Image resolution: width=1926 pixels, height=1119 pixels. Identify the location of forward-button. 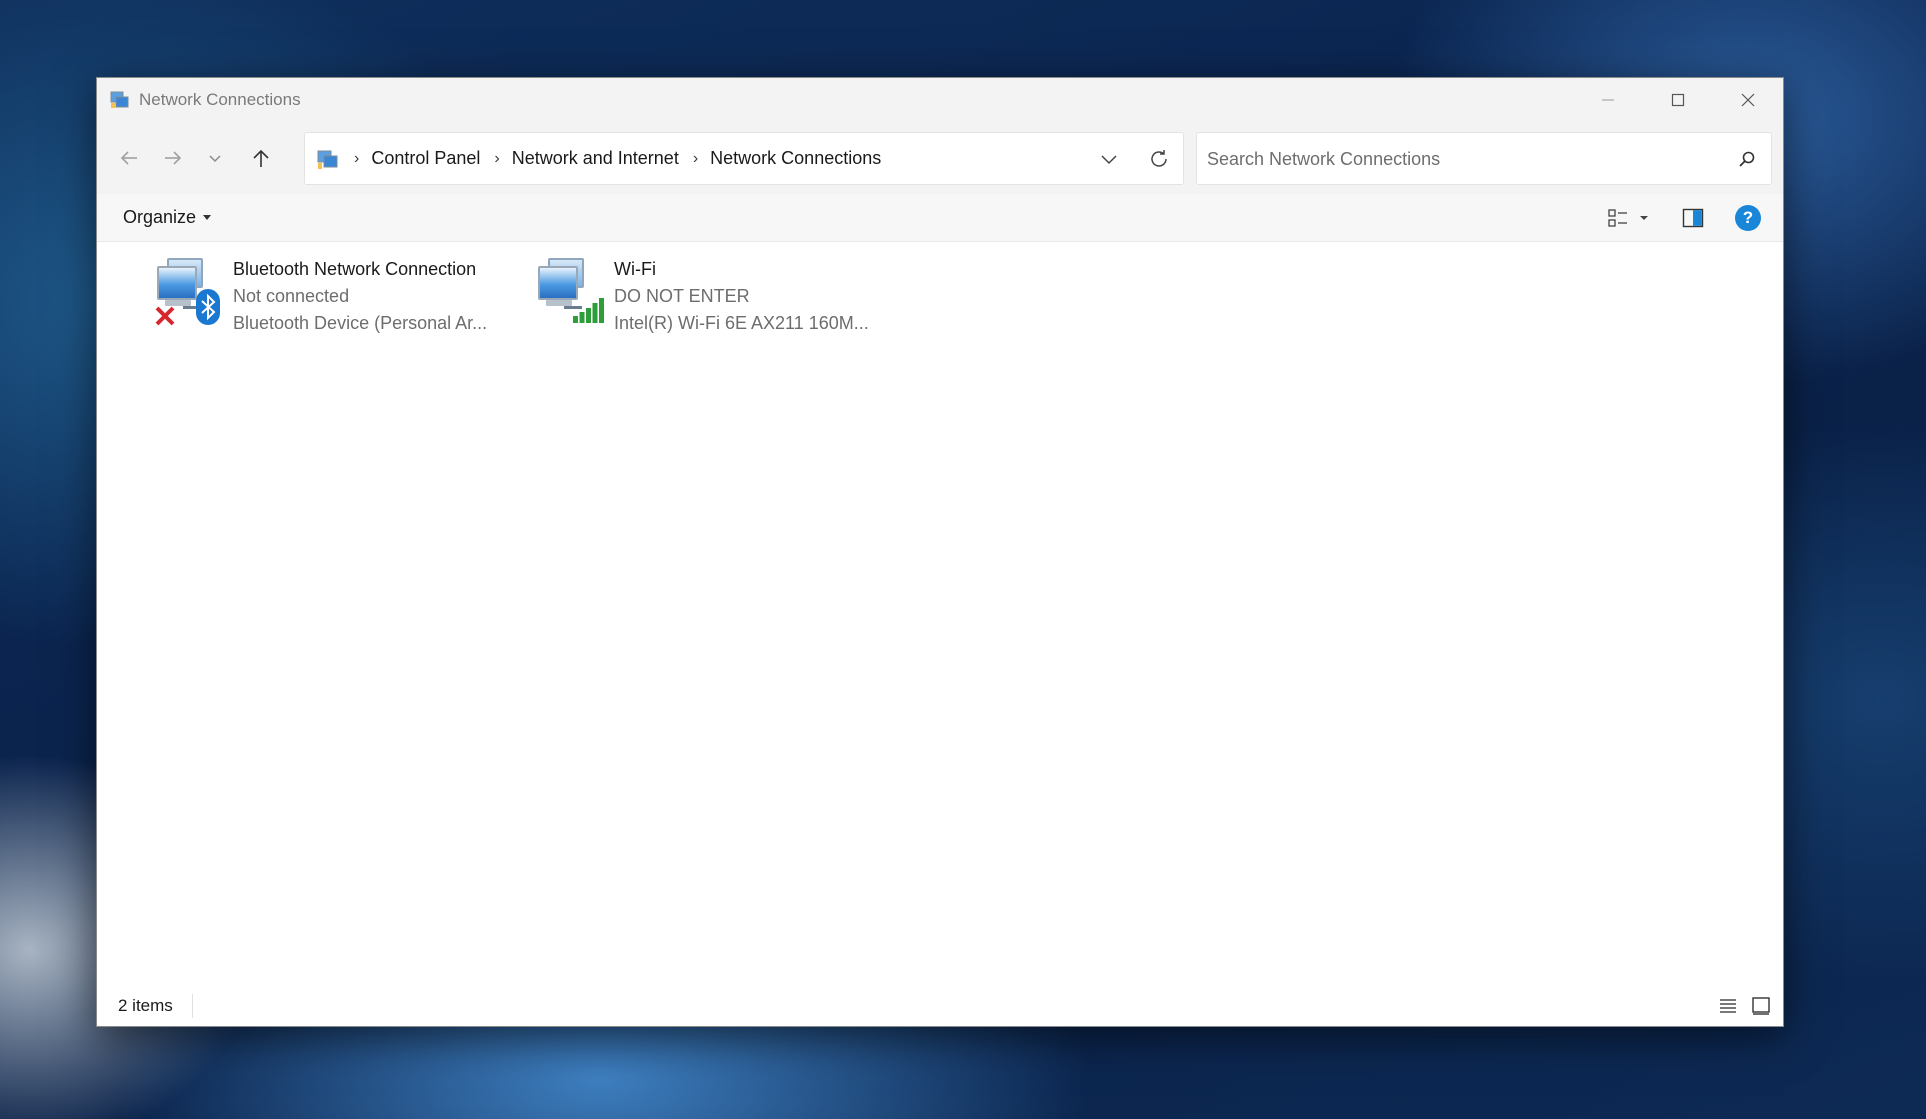
(173, 158).